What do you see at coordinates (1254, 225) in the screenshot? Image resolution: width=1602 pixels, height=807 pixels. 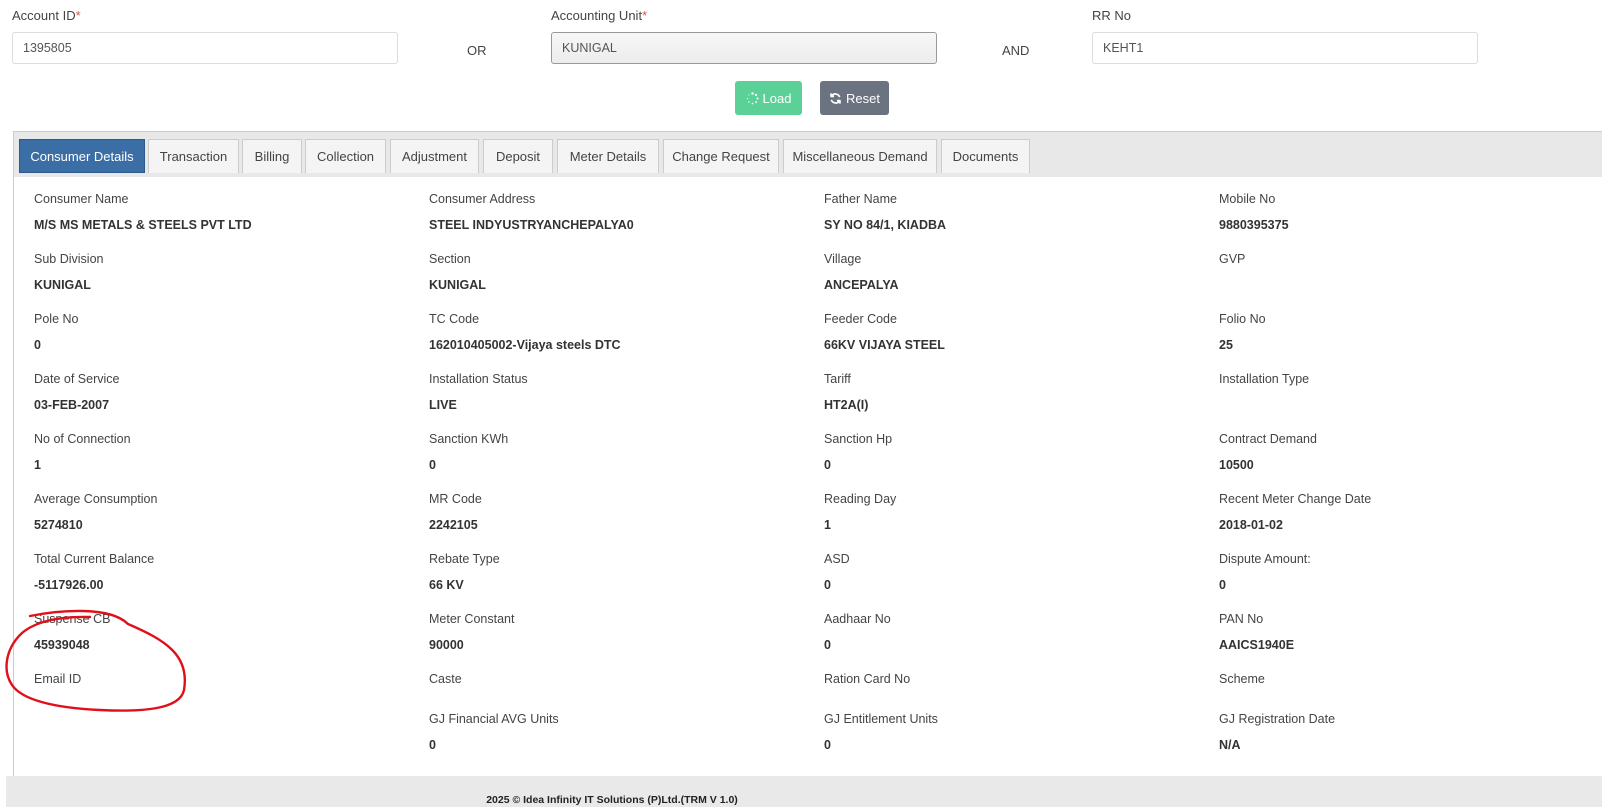 I see `detail-value: 9880395375` at bounding box center [1254, 225].